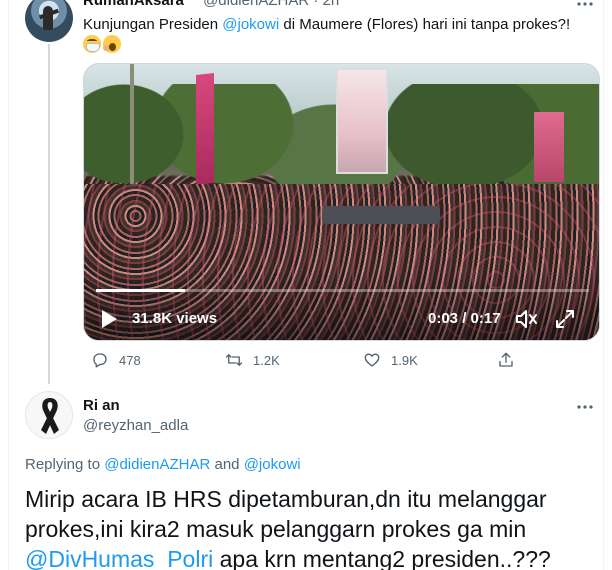  I want to click on fullscreen-icon, so click(565, 319).